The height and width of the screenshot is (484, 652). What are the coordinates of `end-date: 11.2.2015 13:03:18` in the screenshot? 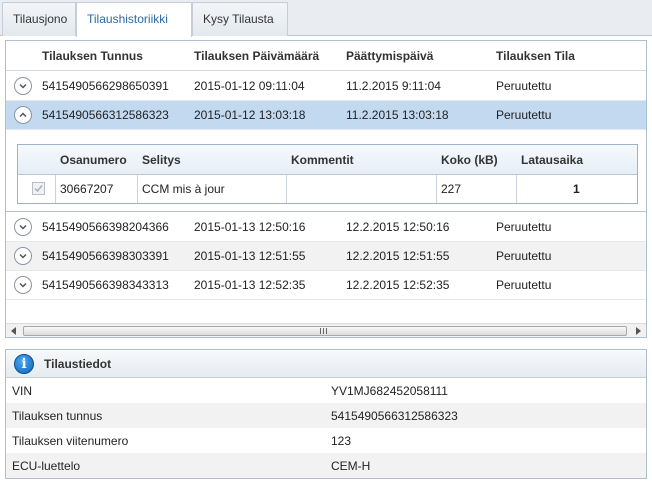 It's located at (397, 115).